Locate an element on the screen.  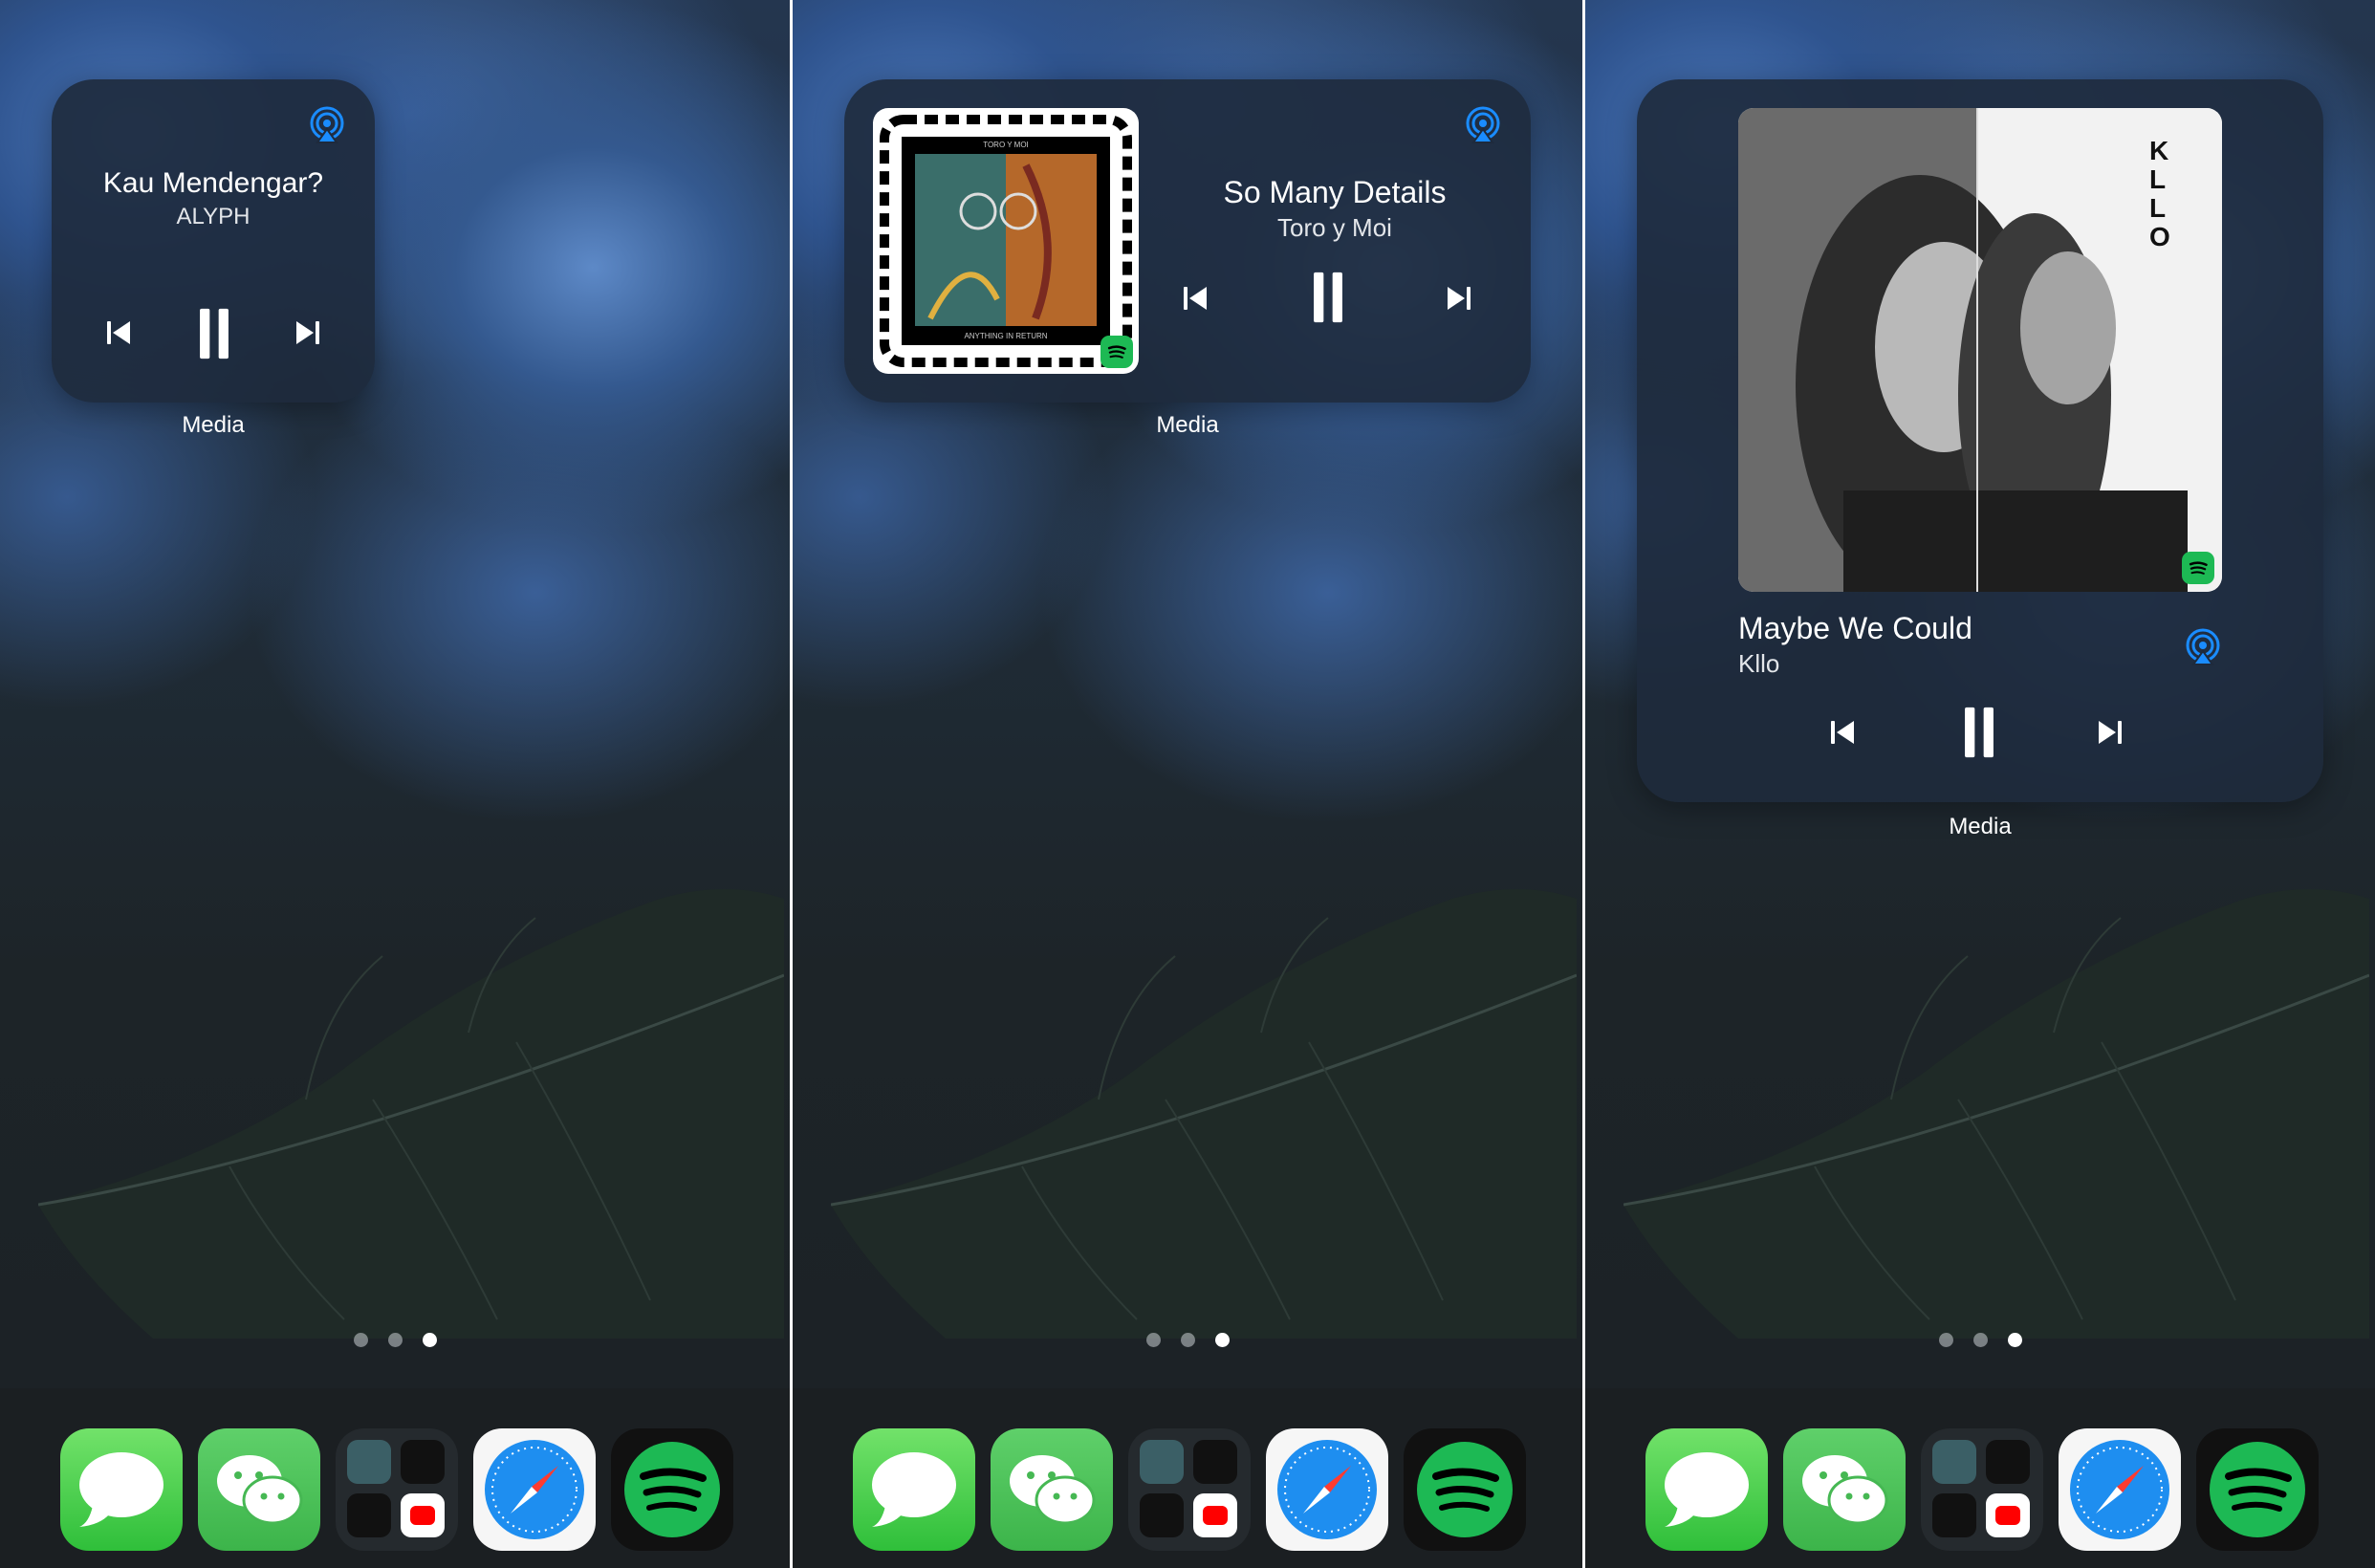
album-text-bottom: ANYTHING IN RETURN is located at coordinates (1006, 336).